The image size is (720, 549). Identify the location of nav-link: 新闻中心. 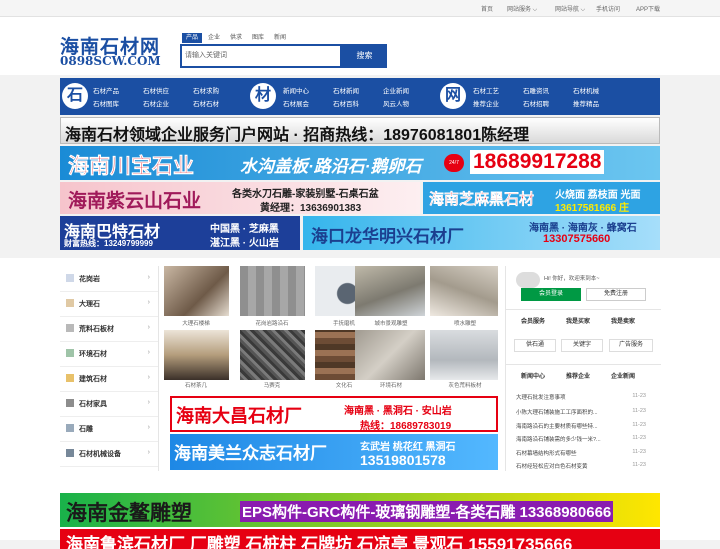
(296, 90).